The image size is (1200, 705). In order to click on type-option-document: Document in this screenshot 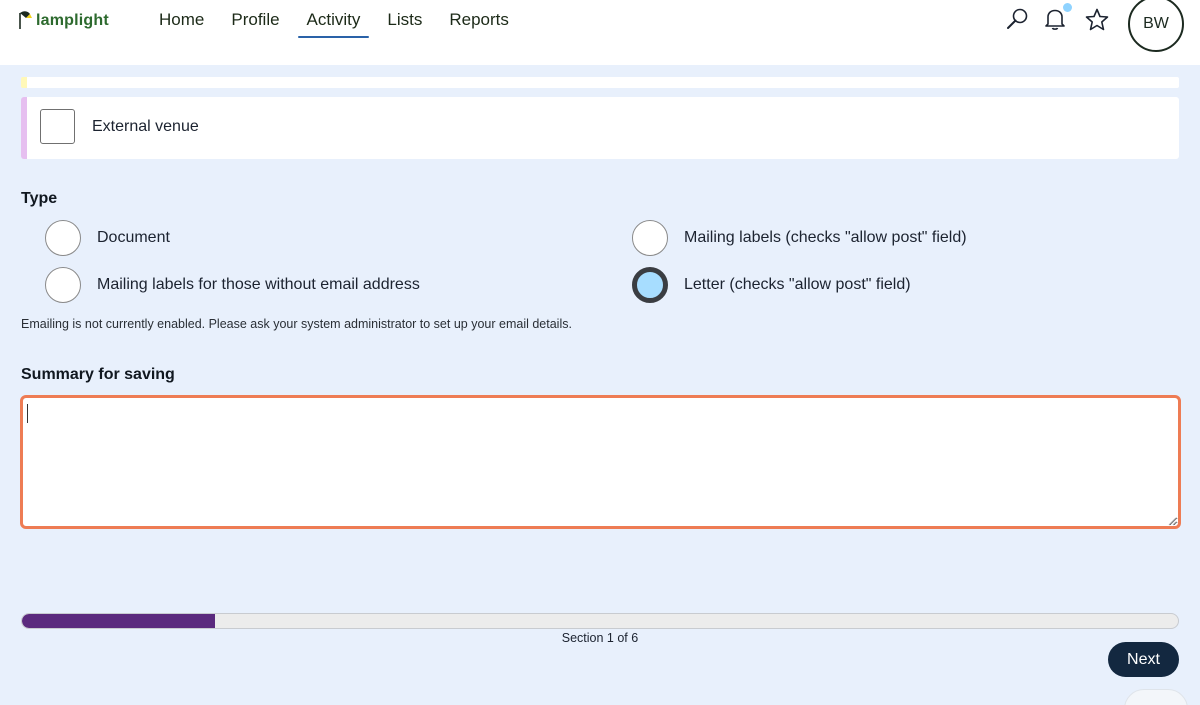, I will do `click(107, 238)`.